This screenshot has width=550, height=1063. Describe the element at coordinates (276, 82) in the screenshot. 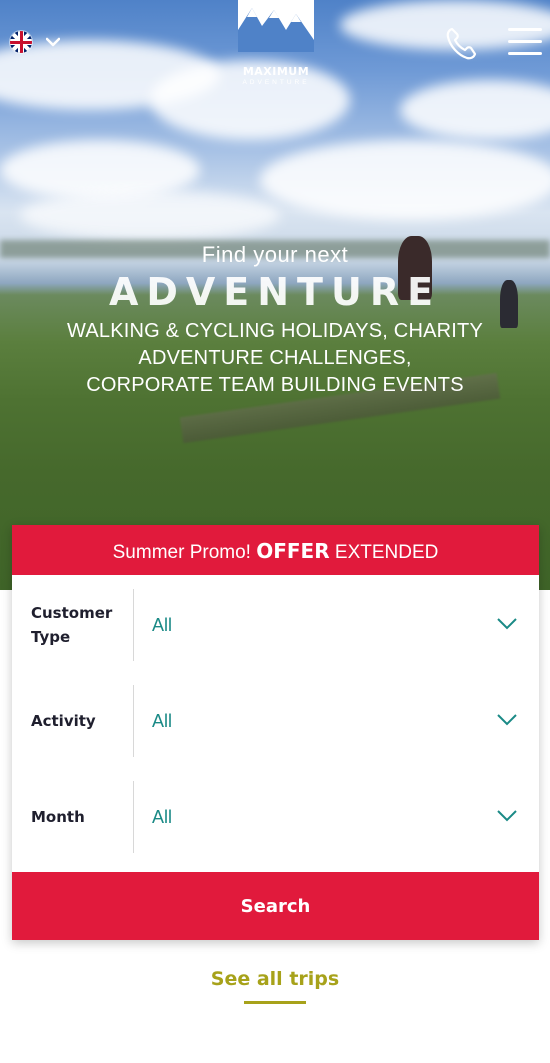

I see `logo-subtitle: ADVENTURE` at that location.